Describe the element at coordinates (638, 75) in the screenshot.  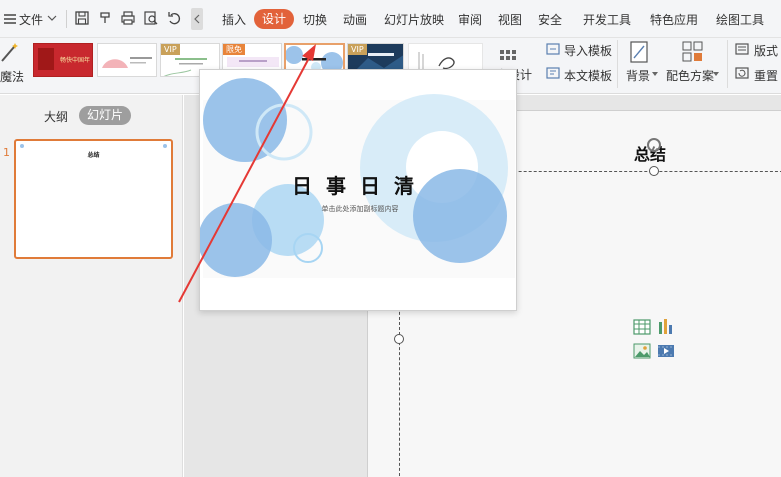
I see `background-button: 背景` at that location.